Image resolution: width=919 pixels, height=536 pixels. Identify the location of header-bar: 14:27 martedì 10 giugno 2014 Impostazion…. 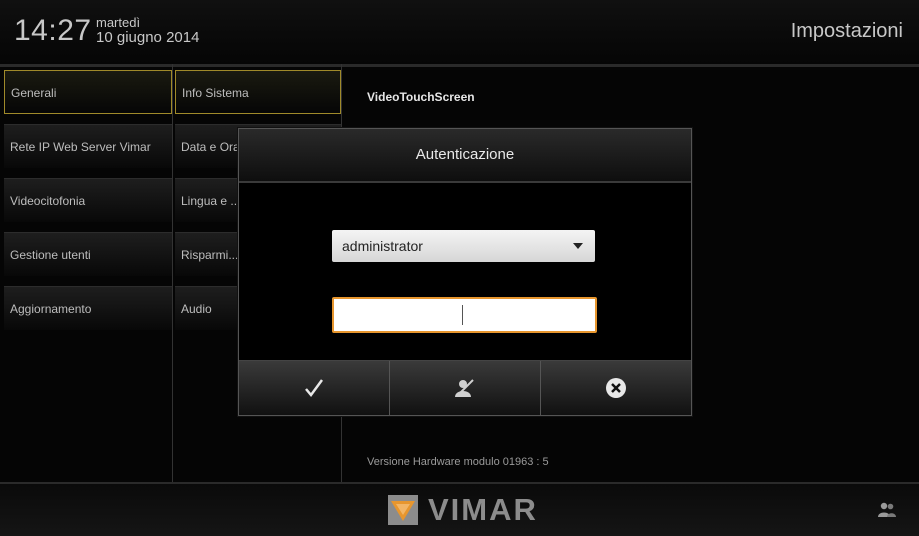
(459, 33).